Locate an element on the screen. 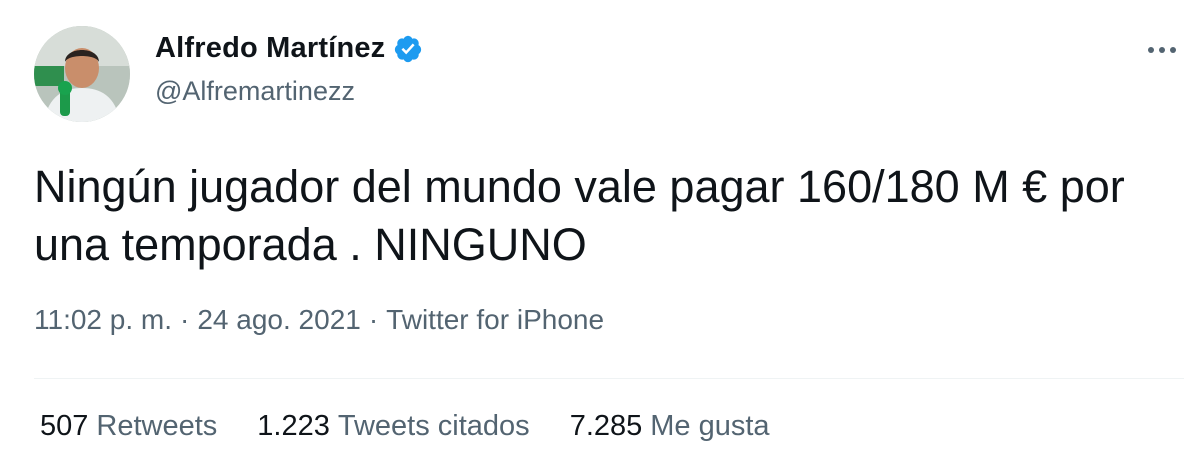 This screenshot has width=1200, height=473. likes-stat: 7.285 Me gusta is located at coordinates (670, 426).